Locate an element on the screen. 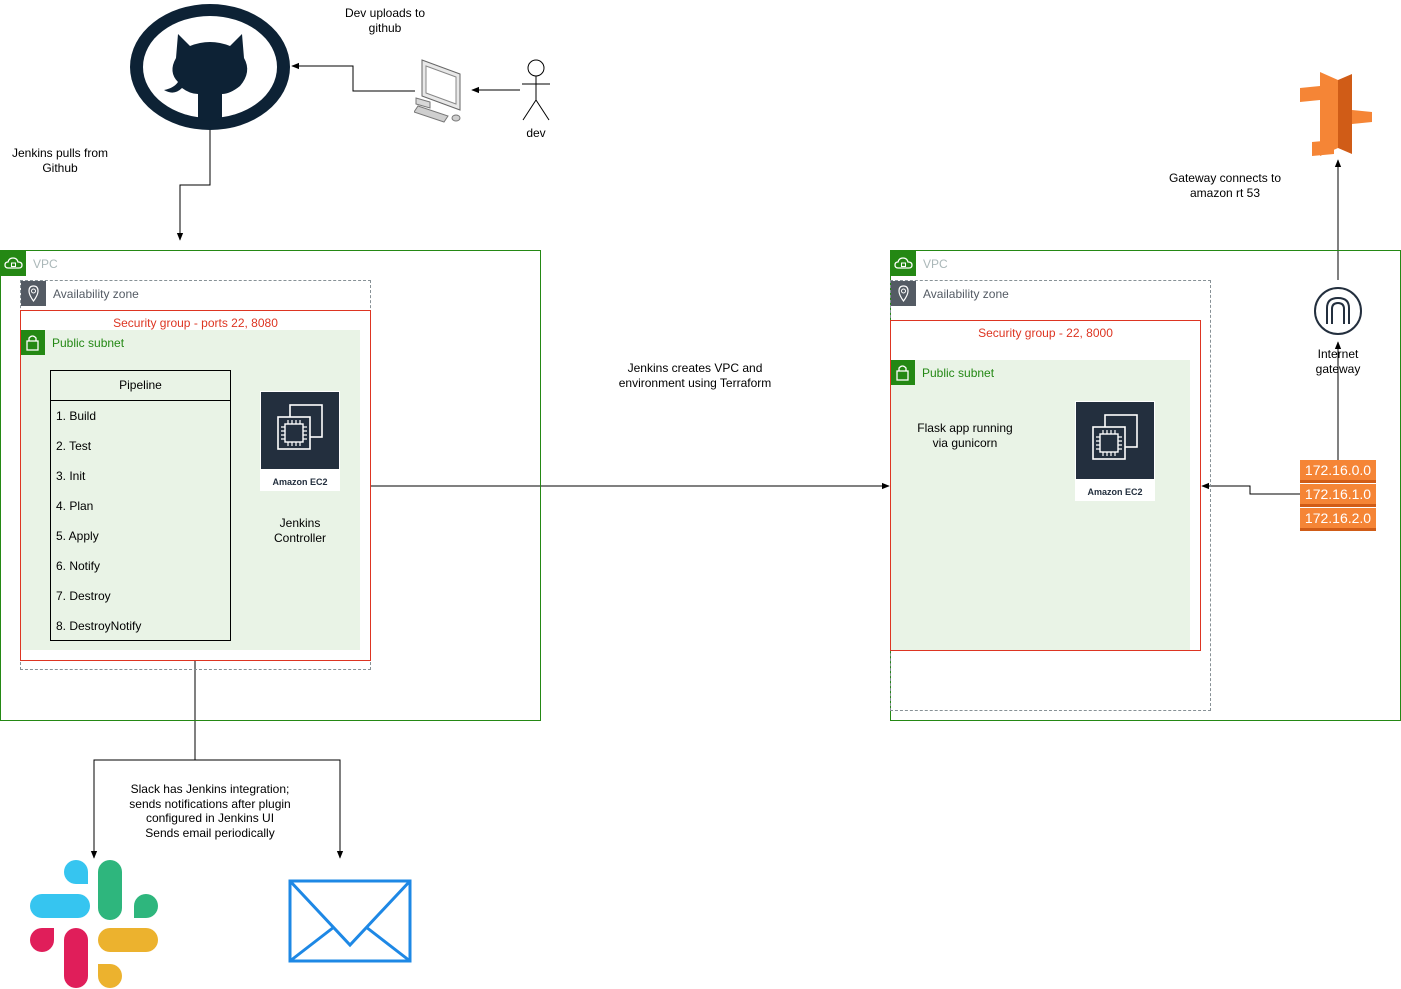 The height and width of the screenshot is (989, 1401). ip-range-badge: 172.16.0.0 is located at coordinates (1338, 471).